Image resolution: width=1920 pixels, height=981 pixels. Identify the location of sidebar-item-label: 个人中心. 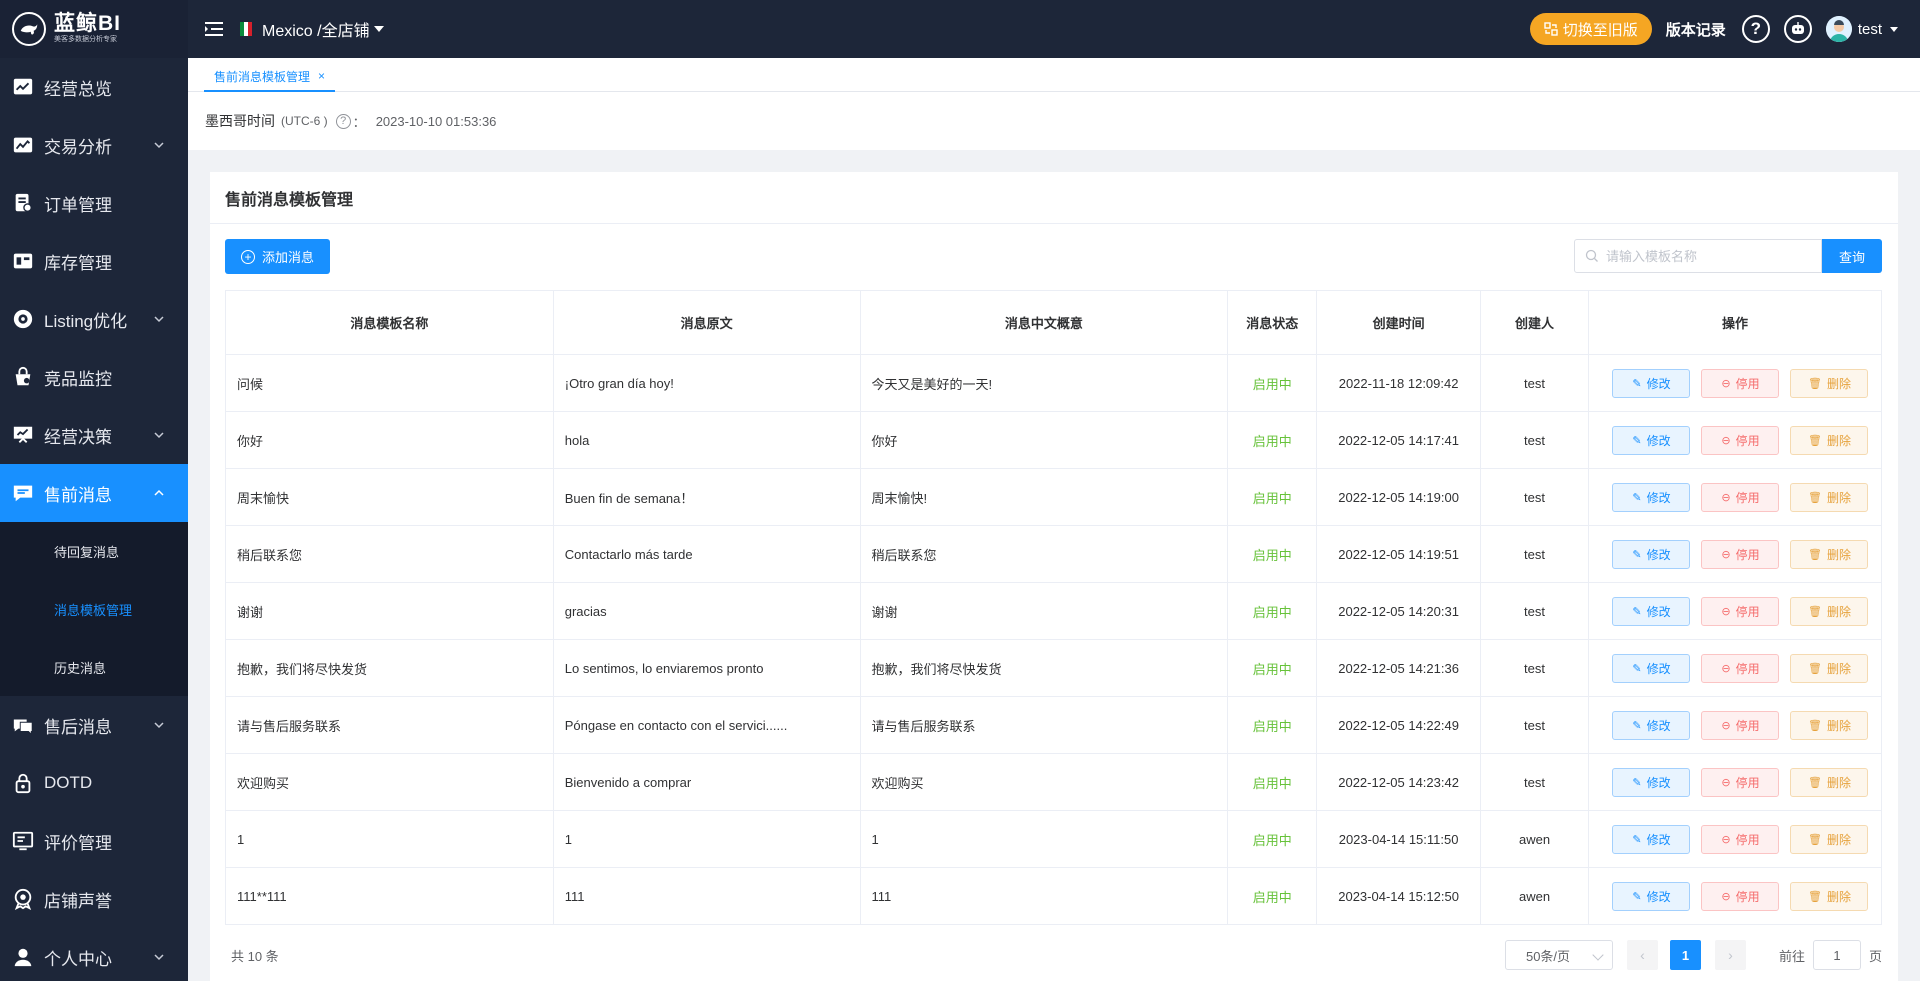
(78, 959).